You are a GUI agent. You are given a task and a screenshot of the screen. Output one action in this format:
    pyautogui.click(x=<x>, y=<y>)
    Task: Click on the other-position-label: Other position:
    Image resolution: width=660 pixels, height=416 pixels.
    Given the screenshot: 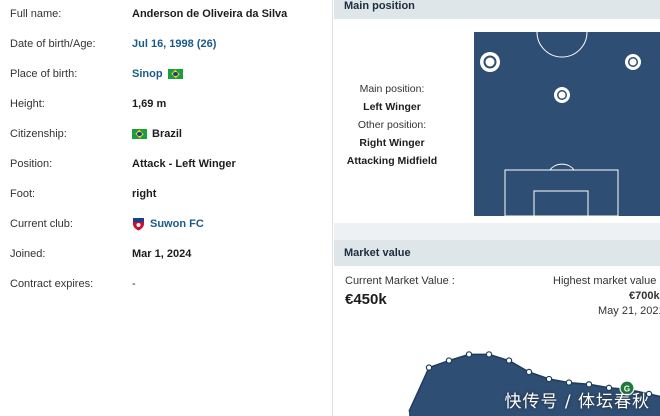 What is the action you would take?
    pyautogui.click(x=392, y=125)
    